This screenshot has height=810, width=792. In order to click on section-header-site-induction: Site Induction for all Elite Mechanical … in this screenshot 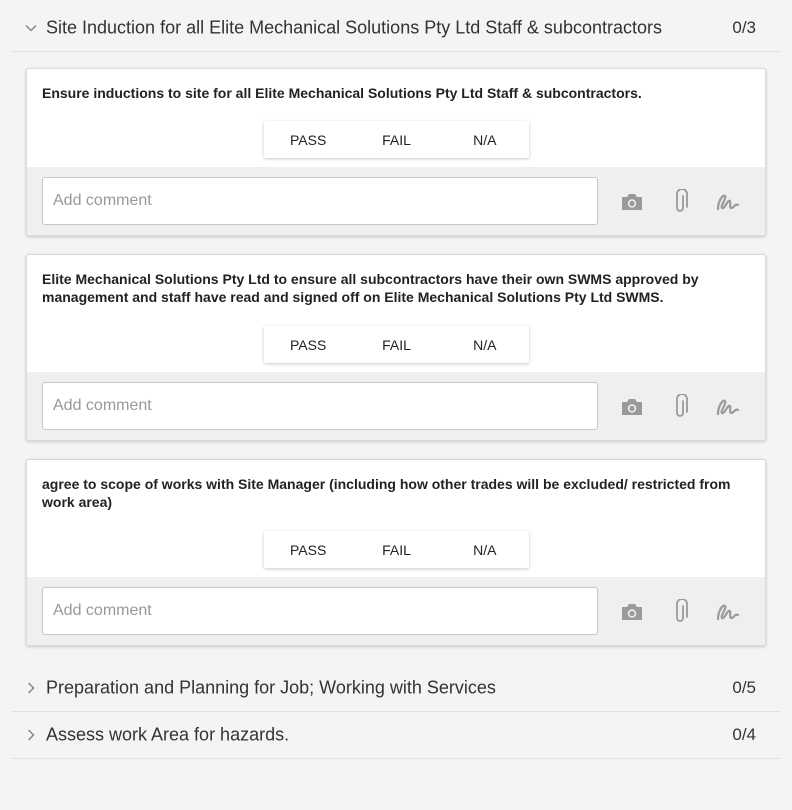, I will do `click(396, 28)`.